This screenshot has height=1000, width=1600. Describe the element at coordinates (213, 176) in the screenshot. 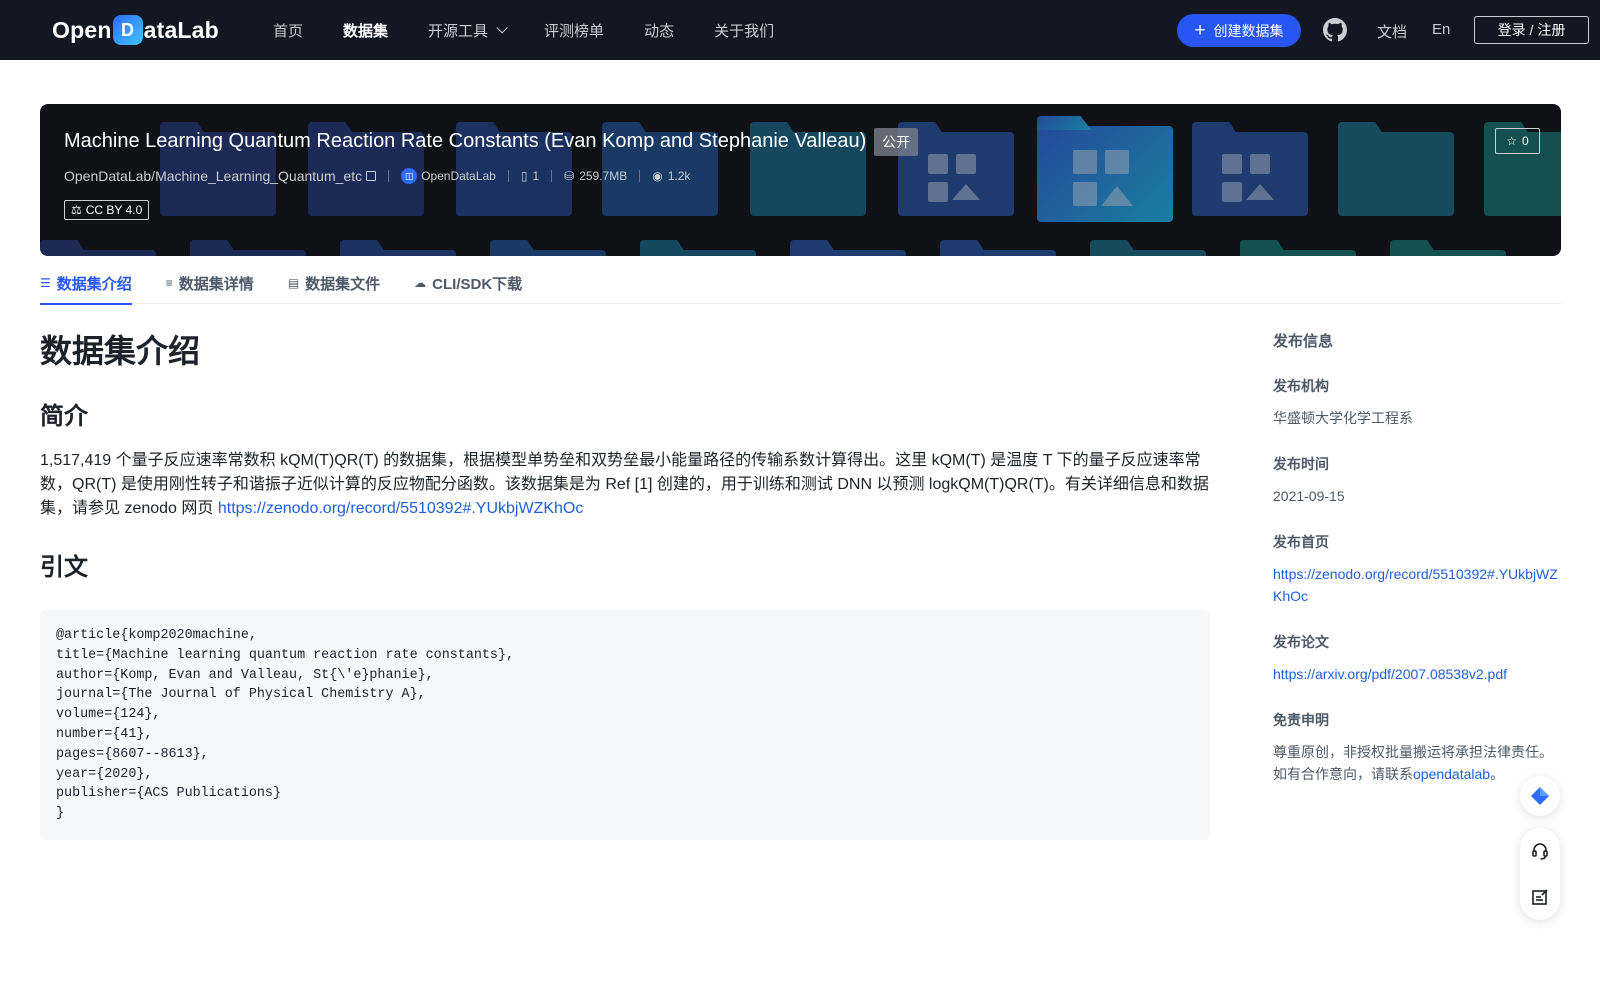

I see `repo-path: OpenDataLab/Machine_Learning_Quantum_etc` at that location.